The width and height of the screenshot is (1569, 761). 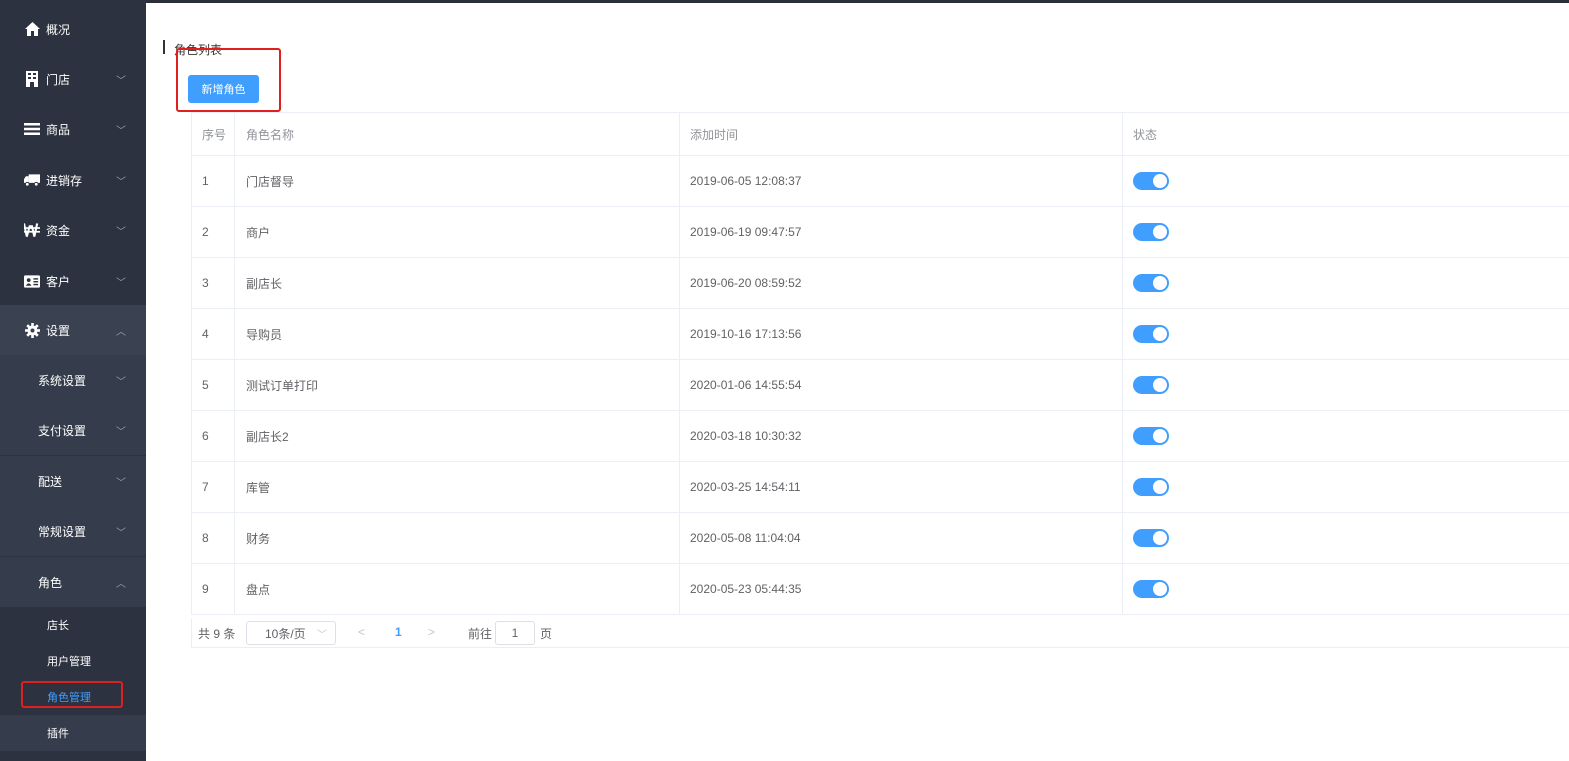 What do you see at coordinates (784, 1) in the screenshot?
I see `top-bar` at bounding box center [784, 1].